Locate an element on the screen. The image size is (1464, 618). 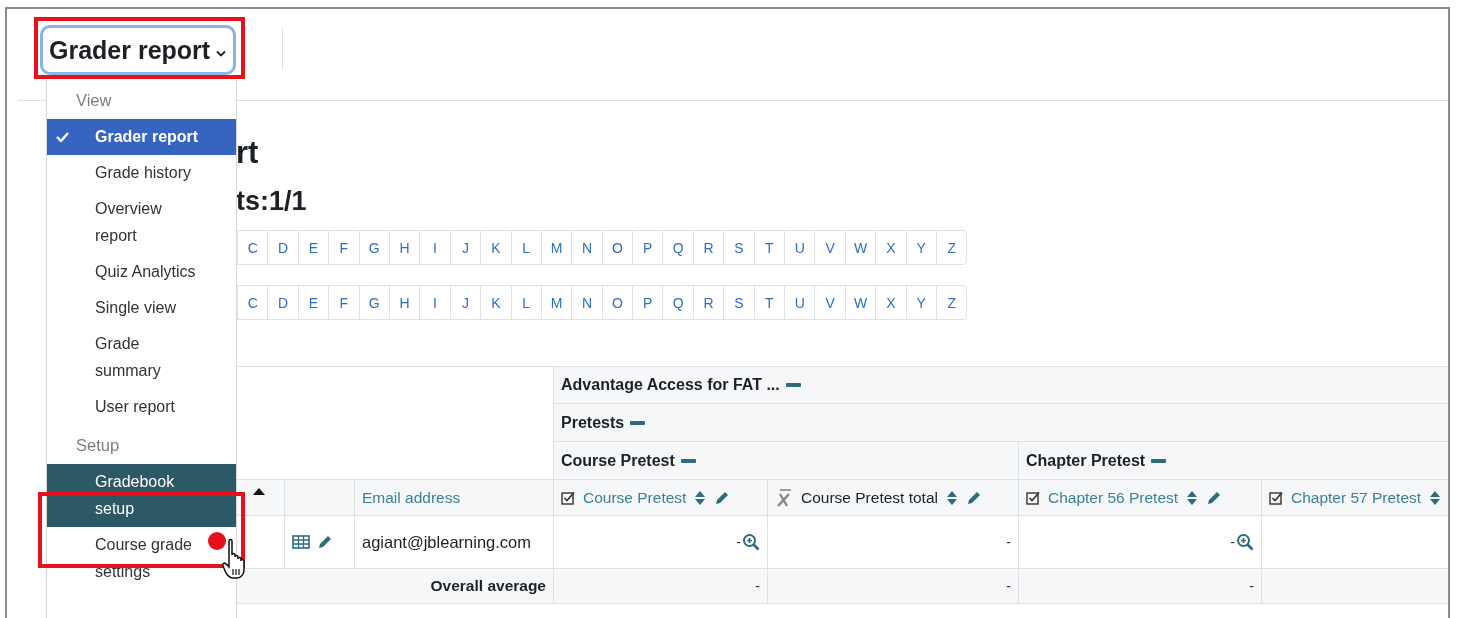
category-label: Course Pretest is located at coordinates (618, 460).